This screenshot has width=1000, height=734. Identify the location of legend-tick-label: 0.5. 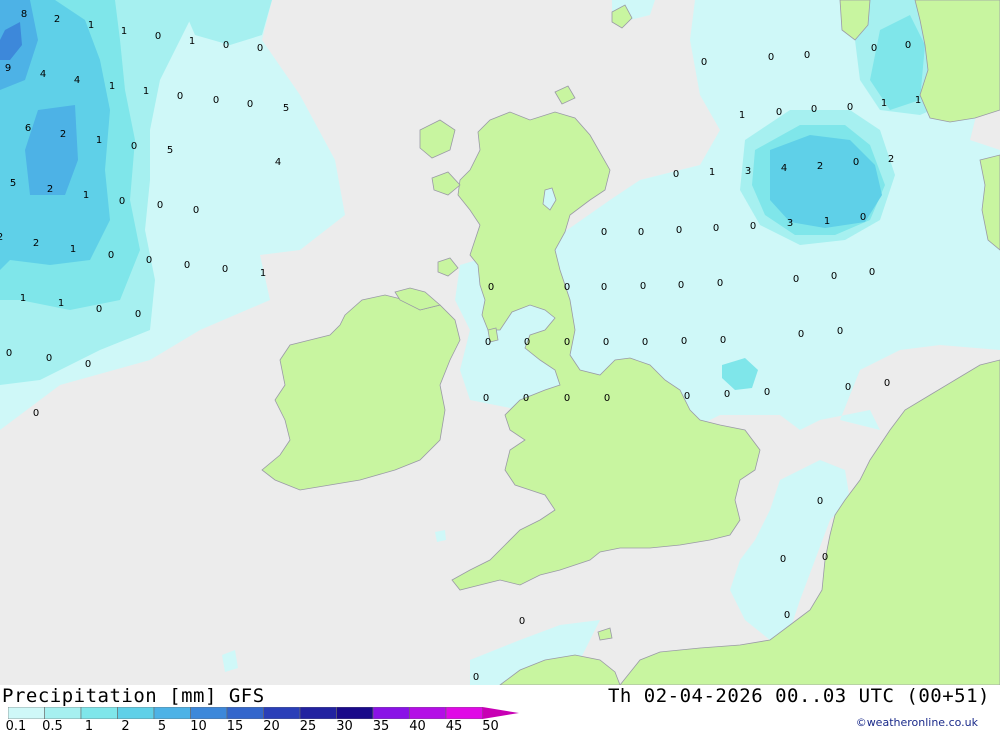
(52, 726).